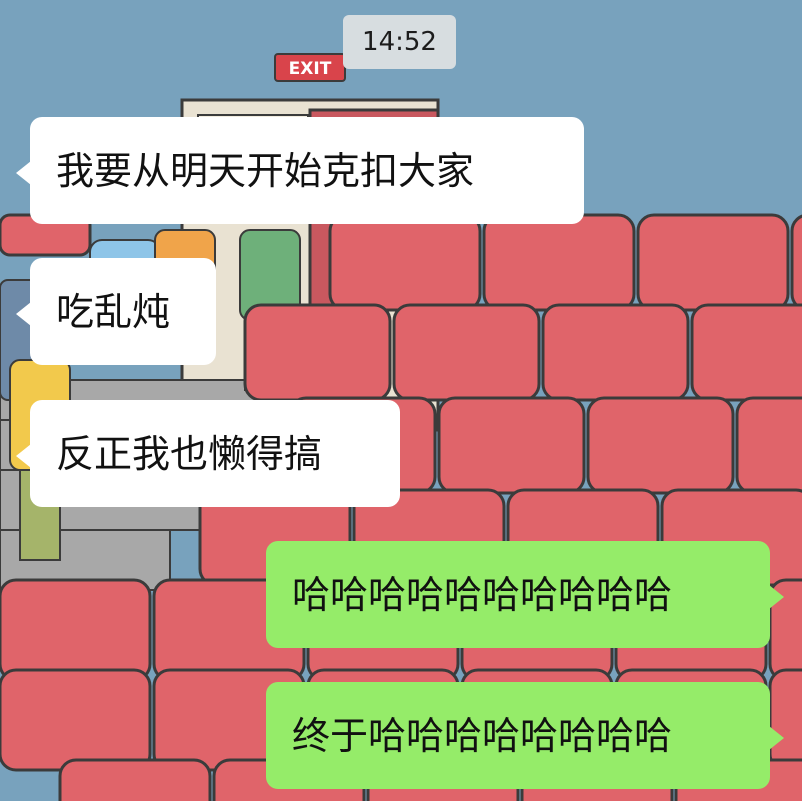 Image resolution: width=802 pixels, height=801 pixels. I want to click on message-bubble-incoming: 吃乱炖, so click(116, 311).